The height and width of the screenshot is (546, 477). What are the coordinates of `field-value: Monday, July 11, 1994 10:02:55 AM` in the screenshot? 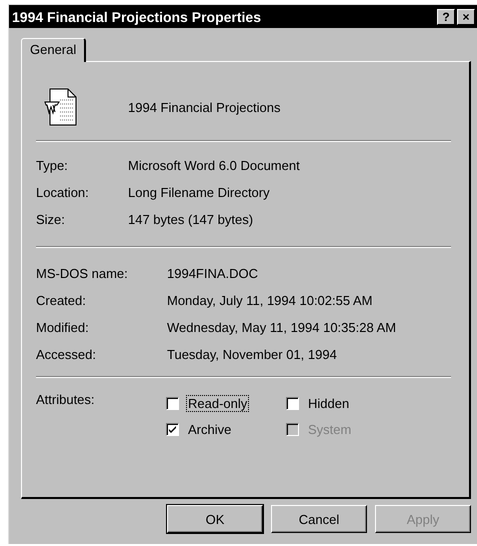 It's located at (269, 300).